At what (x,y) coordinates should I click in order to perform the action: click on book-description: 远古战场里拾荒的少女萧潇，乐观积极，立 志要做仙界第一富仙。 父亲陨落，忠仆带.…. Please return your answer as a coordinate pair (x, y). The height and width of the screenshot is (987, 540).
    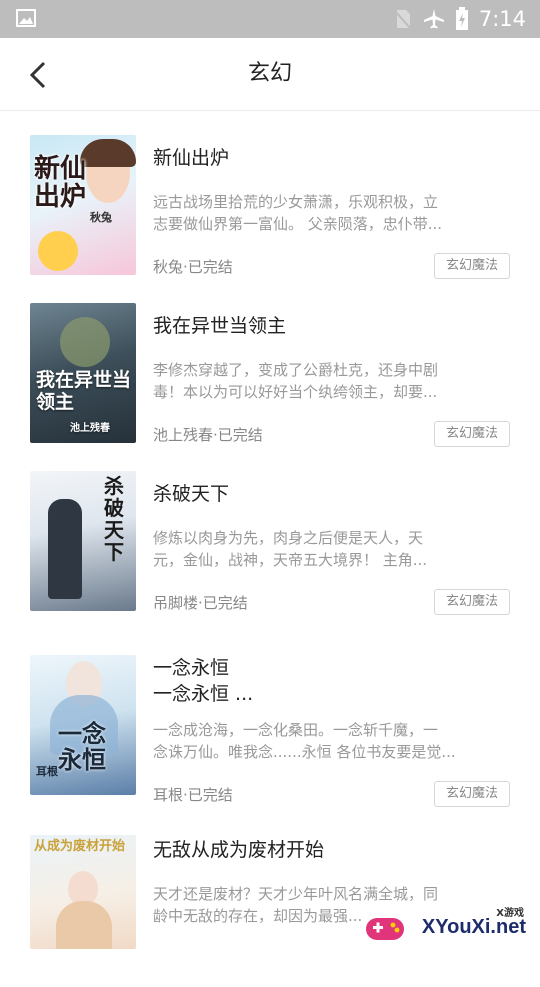
    Looking at the image, I should click on (330, 213).